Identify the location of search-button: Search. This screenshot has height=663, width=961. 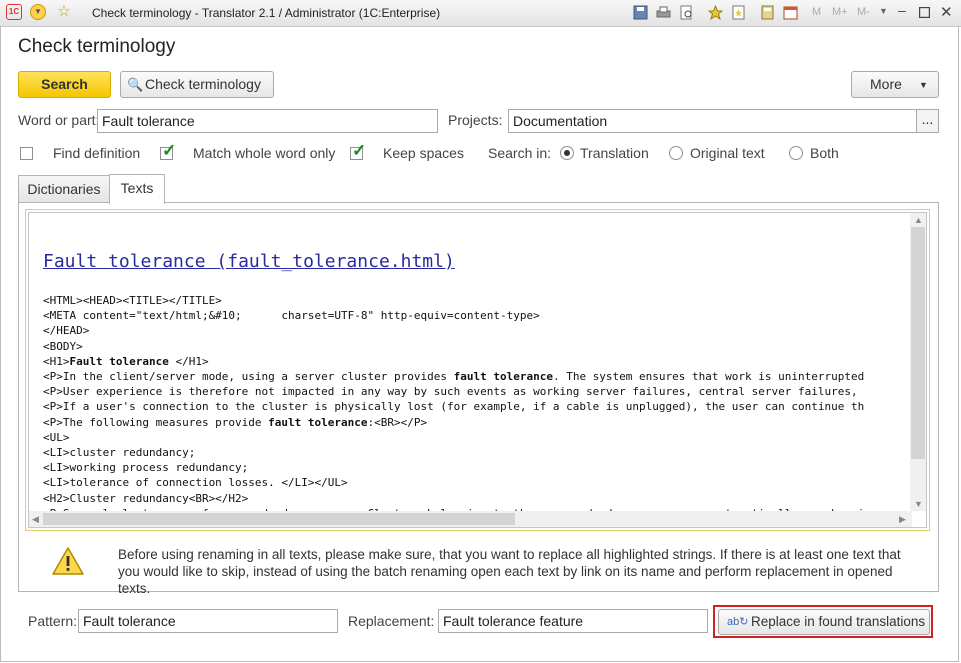
(64, 84).